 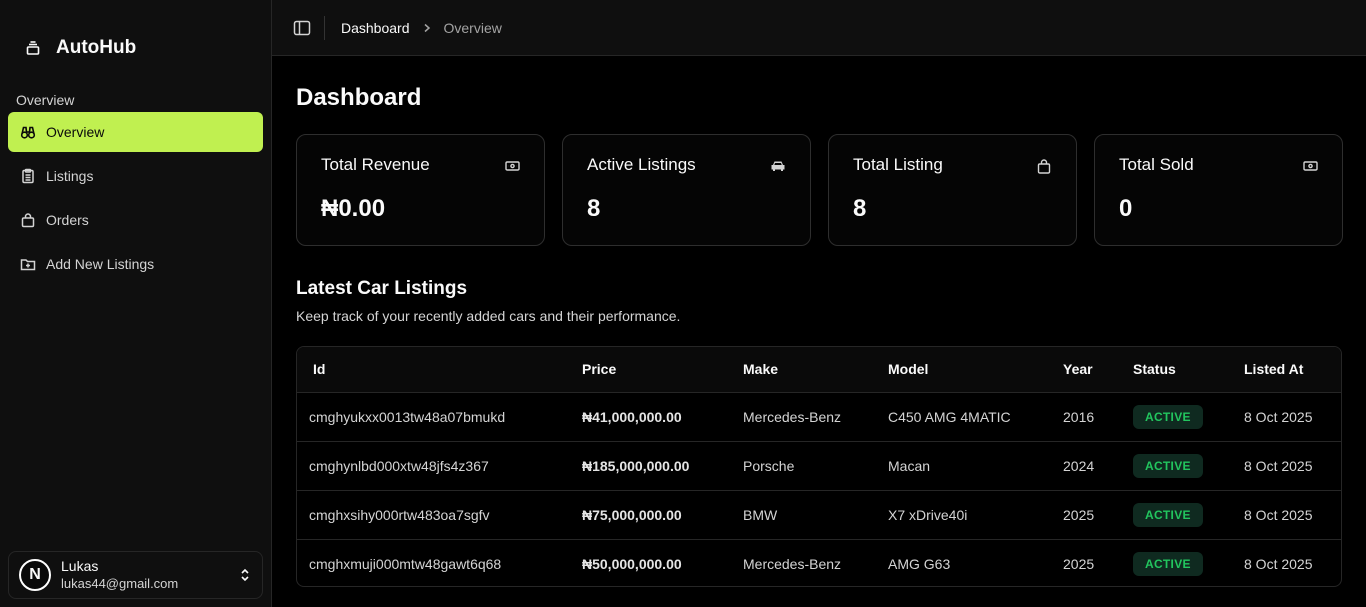 I want to click on page-title: Dashboard, so click(x=359, y=97).